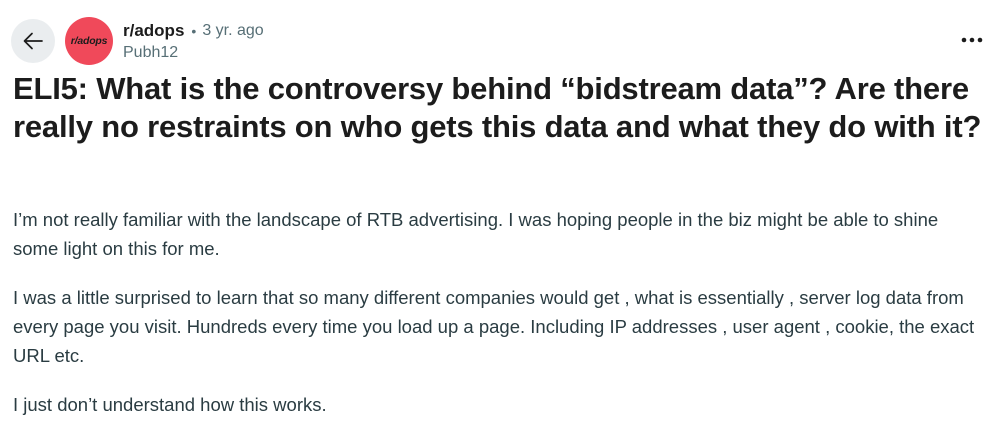 This screenshot has height=439, width=1000. I want to click on author-link: Pubh12, so click(193, 53).